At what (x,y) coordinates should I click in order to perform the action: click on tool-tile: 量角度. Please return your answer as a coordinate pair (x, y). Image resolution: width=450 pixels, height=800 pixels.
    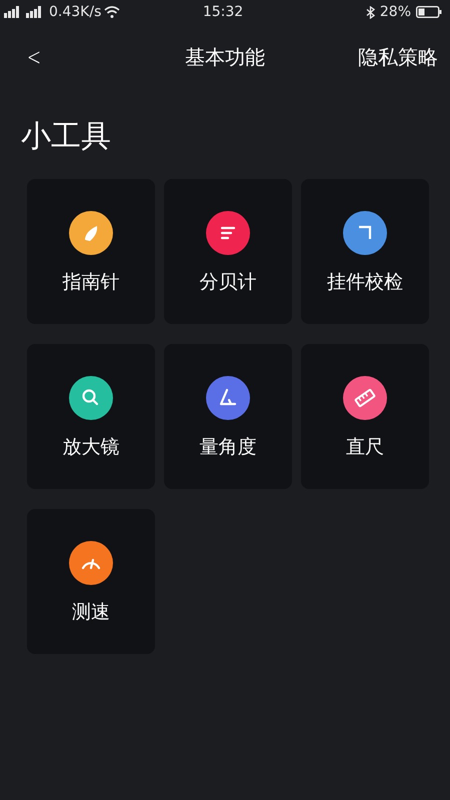
    Looking at the image, I should click on (228, 416).